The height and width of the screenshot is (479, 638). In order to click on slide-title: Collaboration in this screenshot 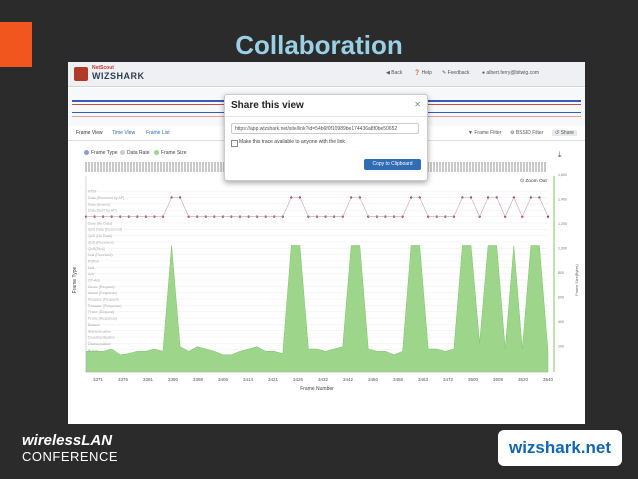, I will do `click(319, 45)`.